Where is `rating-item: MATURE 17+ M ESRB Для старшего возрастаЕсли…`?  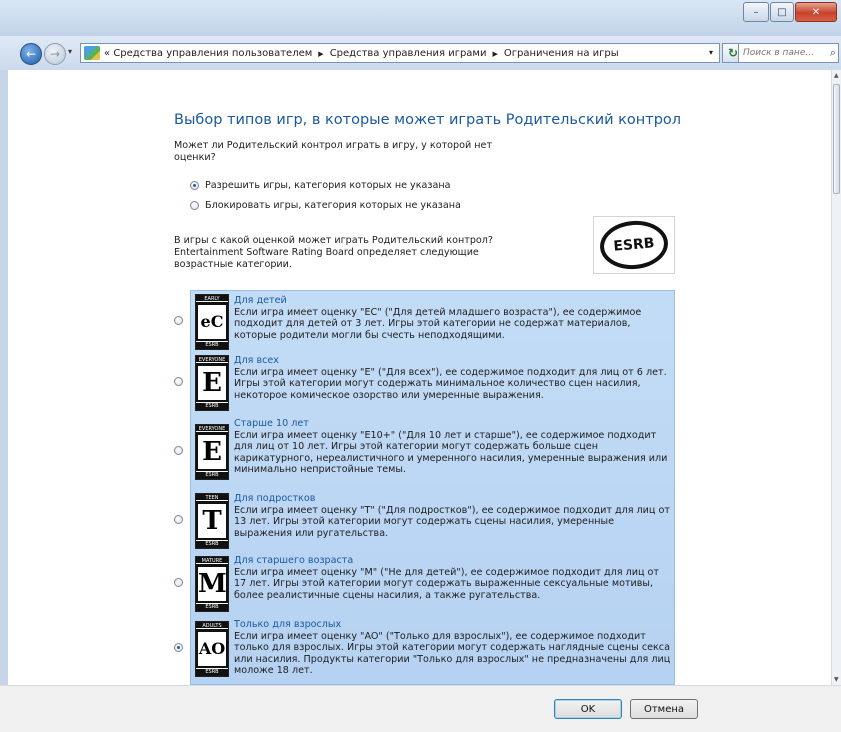 rating-item: MATURE 17+ M ESRB Для старшего возрастаЕсли… is located at coordinates (432, 584).